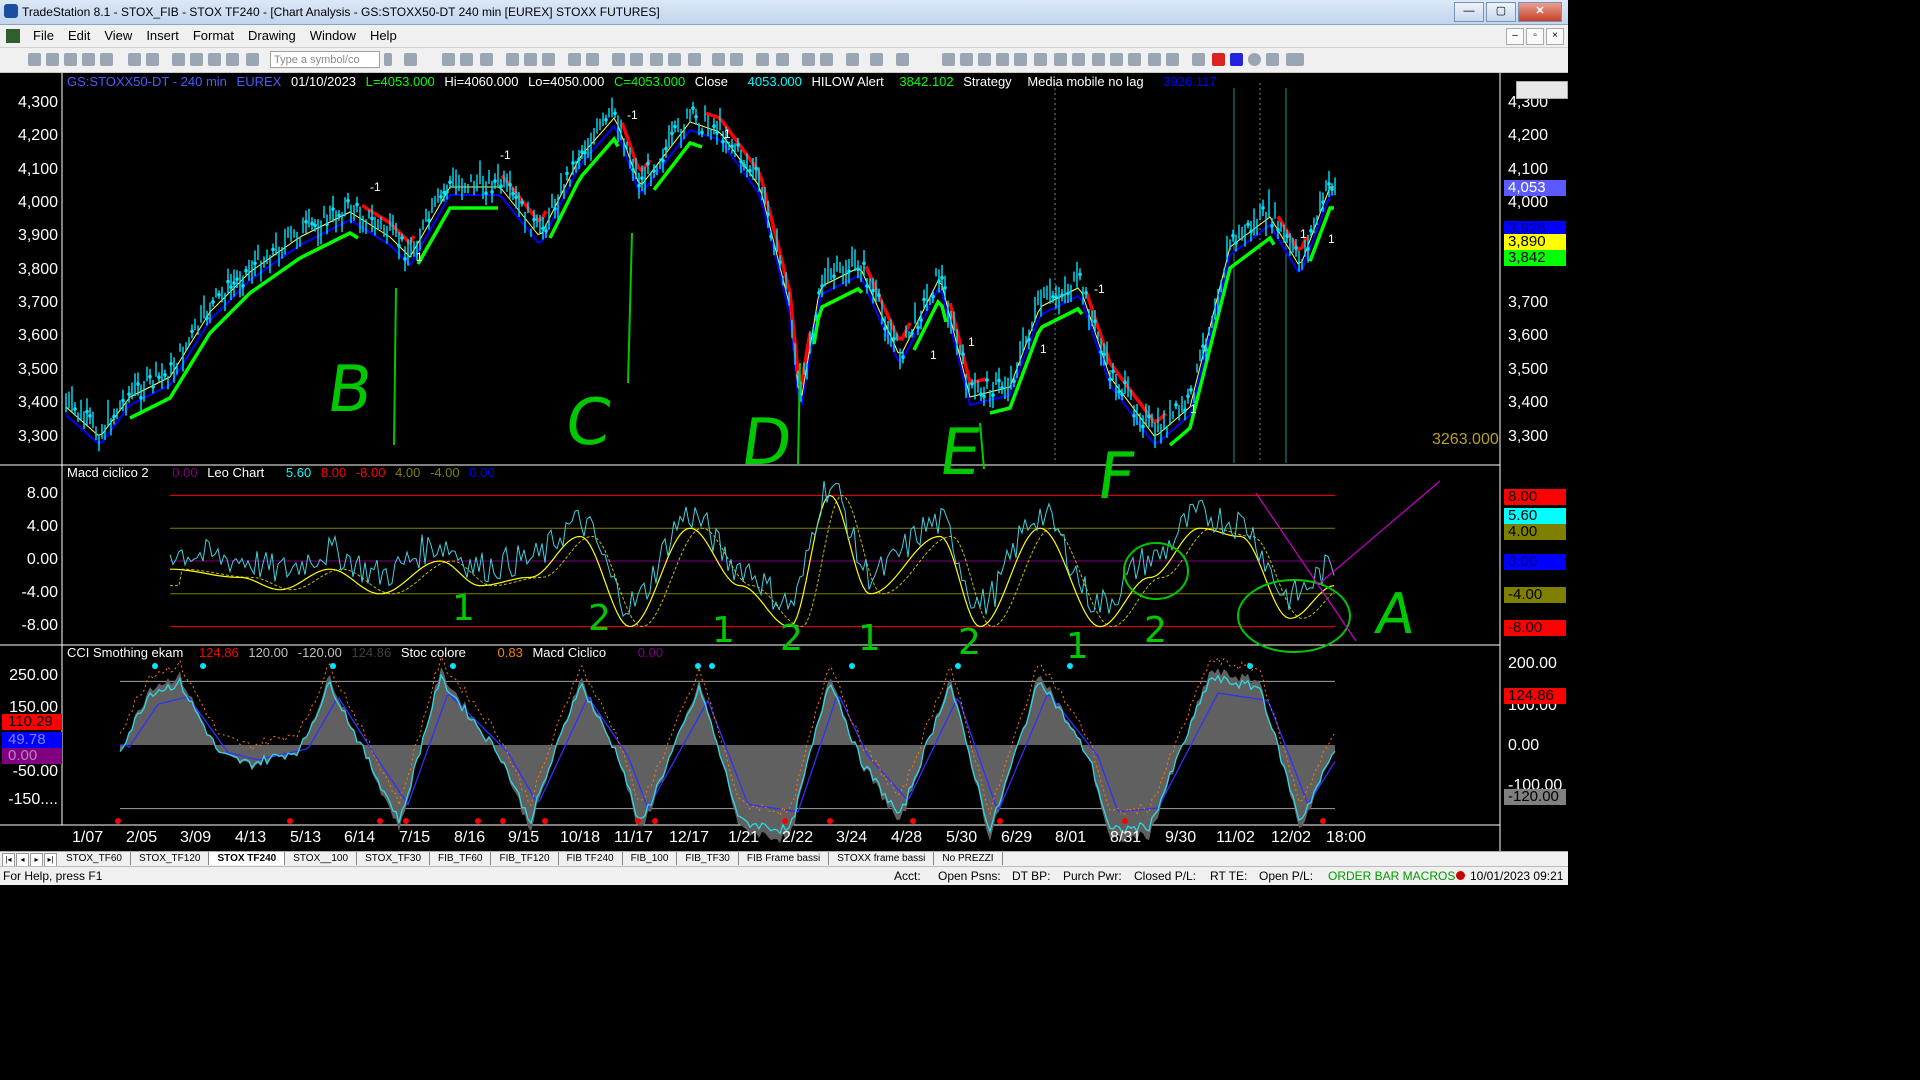 The image size is (1920, 1080). I want to click on grid-icon, so click(232, 59).